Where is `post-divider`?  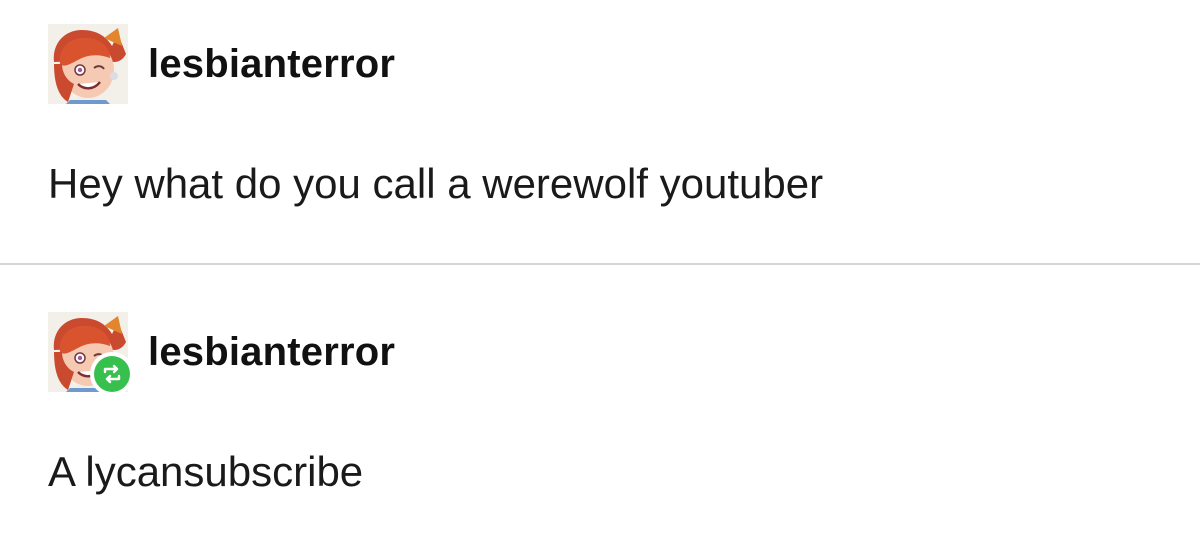 post-divider is located at coordinates (600, 264).